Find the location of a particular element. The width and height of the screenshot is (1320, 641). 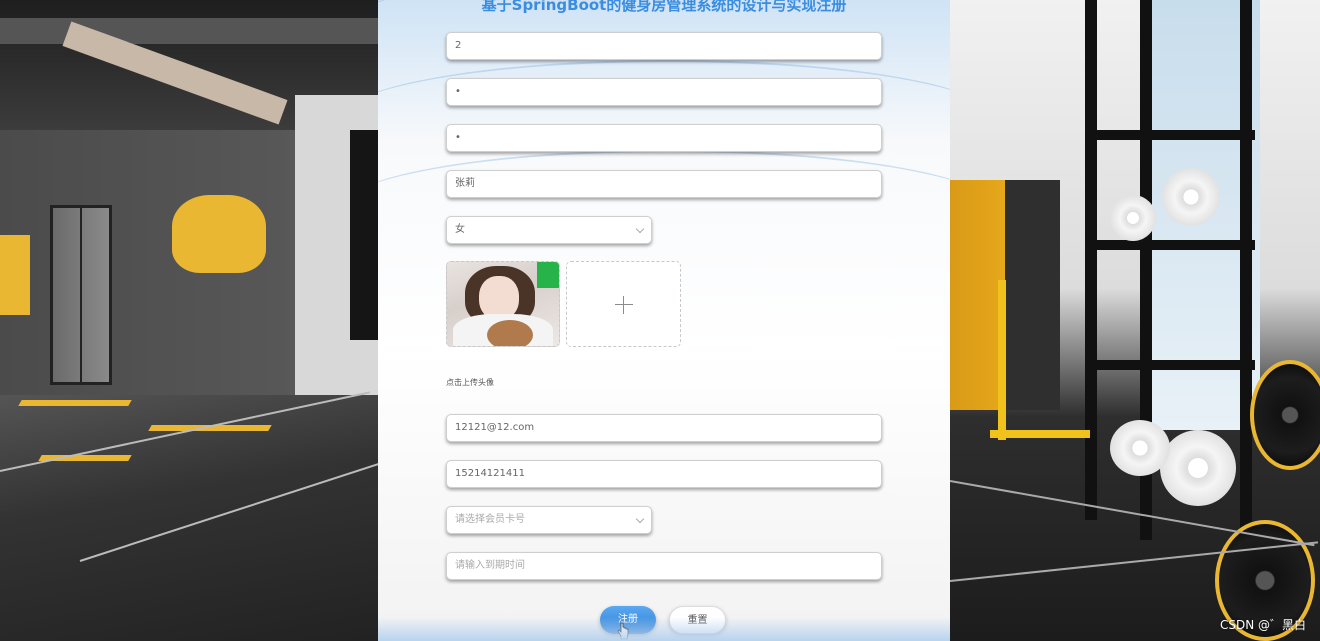

floor-line is located at coordinates (1132, 513).